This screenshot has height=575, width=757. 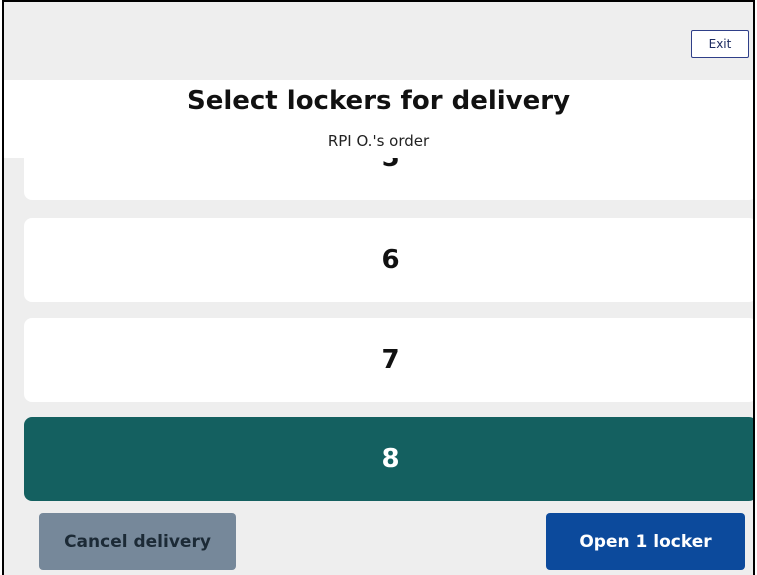 I want to click on locker-number: 7, so click(x=390, y=360).